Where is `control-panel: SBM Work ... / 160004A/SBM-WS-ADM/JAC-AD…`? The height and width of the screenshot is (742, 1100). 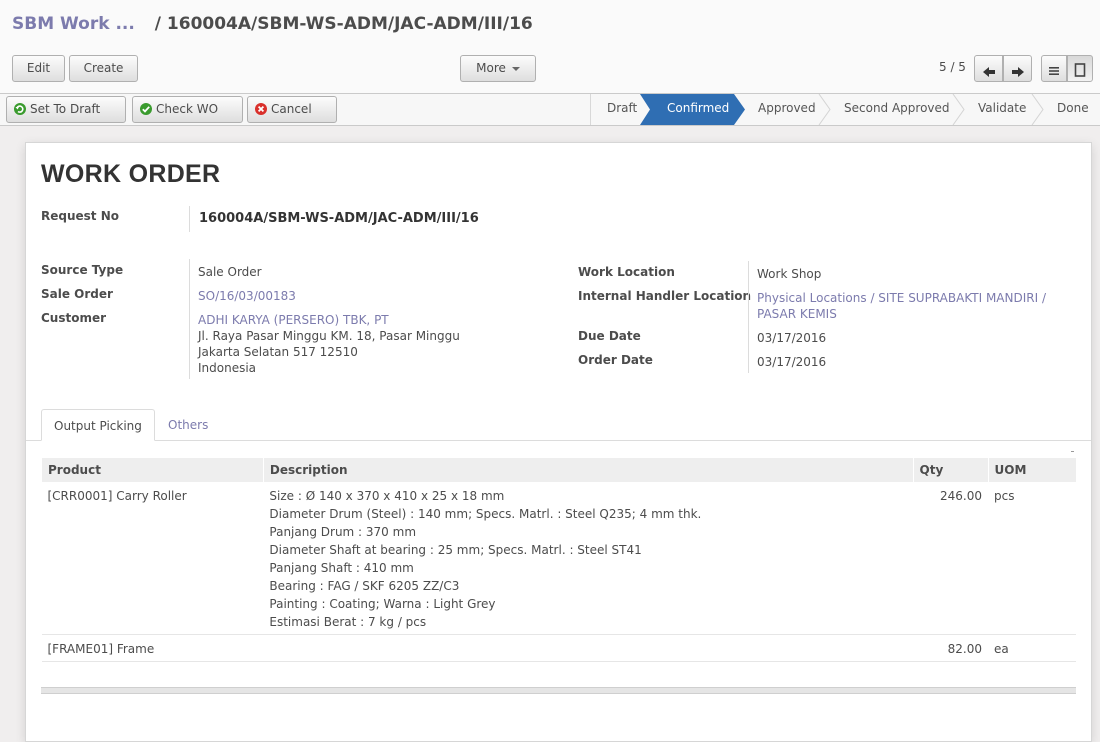 control-panel: SBM Work ... / 160004A/SBM-WS-ADM/JAC-AD… is located at coordinates (550, 47).